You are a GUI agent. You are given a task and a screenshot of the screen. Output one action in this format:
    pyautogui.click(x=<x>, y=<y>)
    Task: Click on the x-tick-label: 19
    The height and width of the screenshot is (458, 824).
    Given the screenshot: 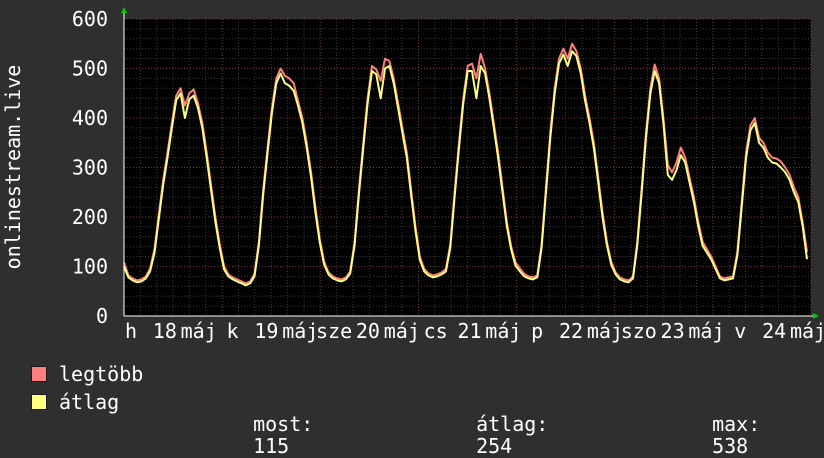 What is the action you would take?
    pyautogui.click(x=266, y=331)
    